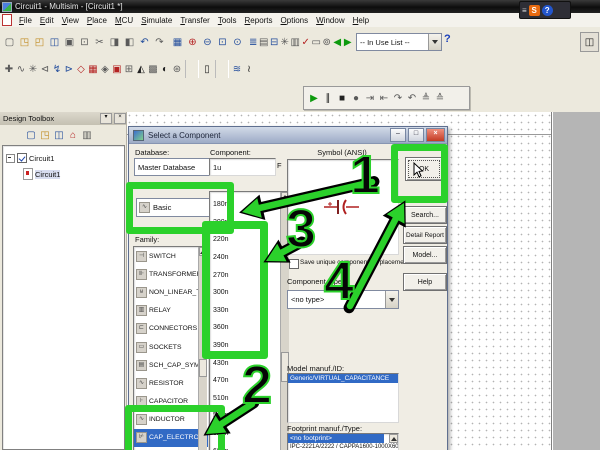  What do you see at coordinates (171, 365) in the screenshot?
I see `family-item-sch-cap-syms: ▤ SCH_CAP_SYMS` at bounding box center [171, 365].